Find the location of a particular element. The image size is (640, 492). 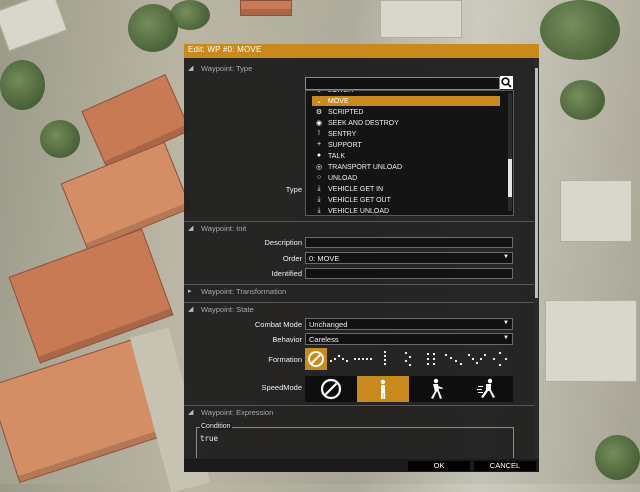

condition-text: true is located at coordinates (209, 438).